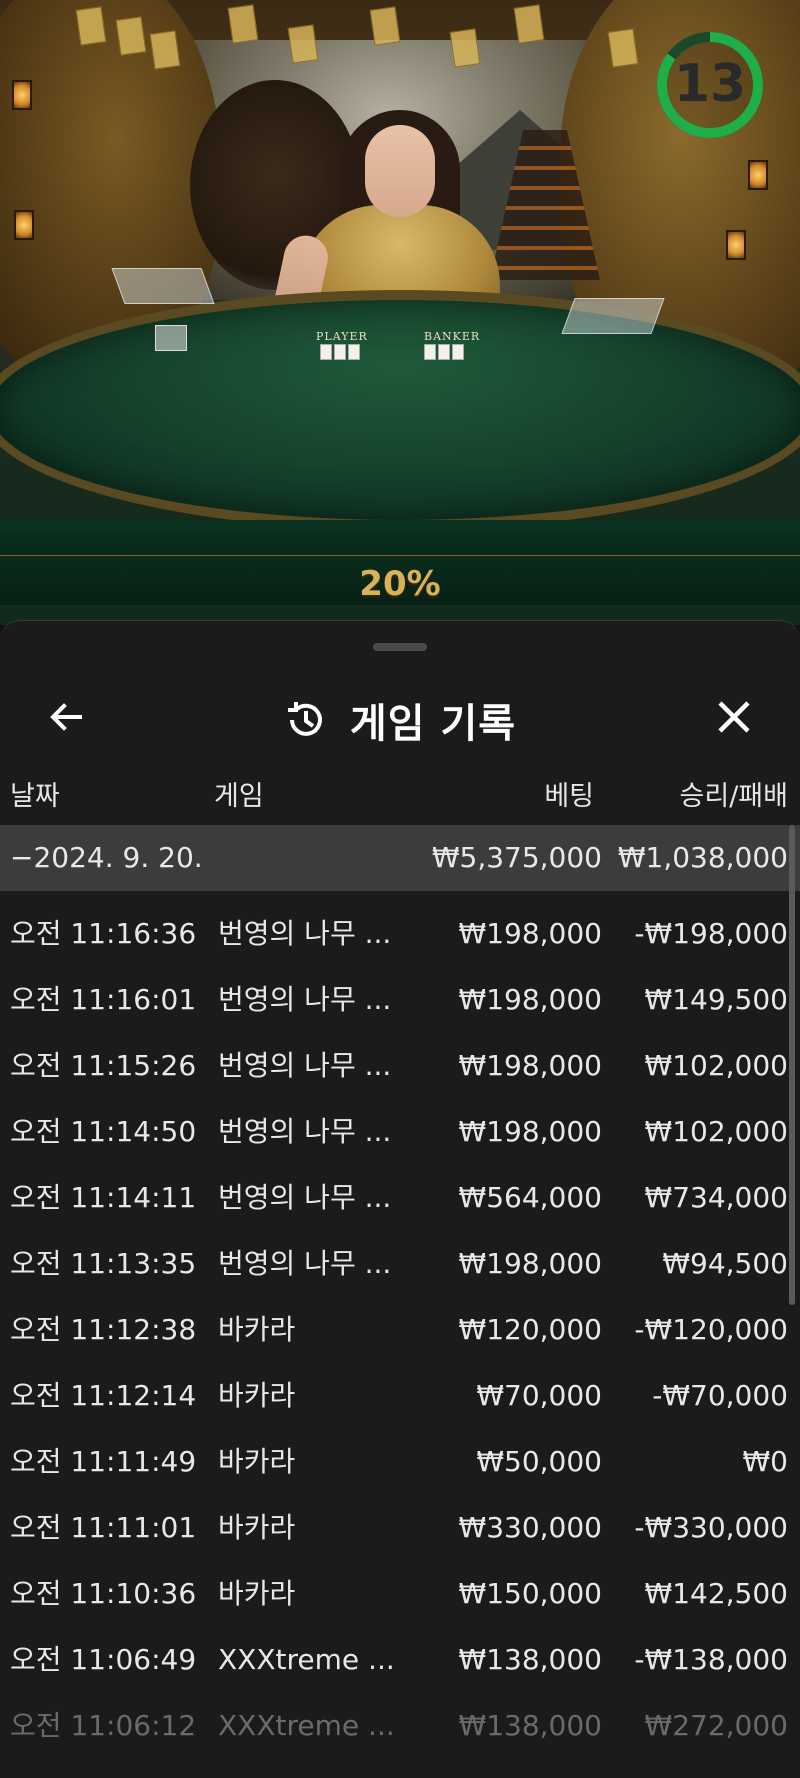  I want to click on row-result: ₩94,500, so click(725, 1263).